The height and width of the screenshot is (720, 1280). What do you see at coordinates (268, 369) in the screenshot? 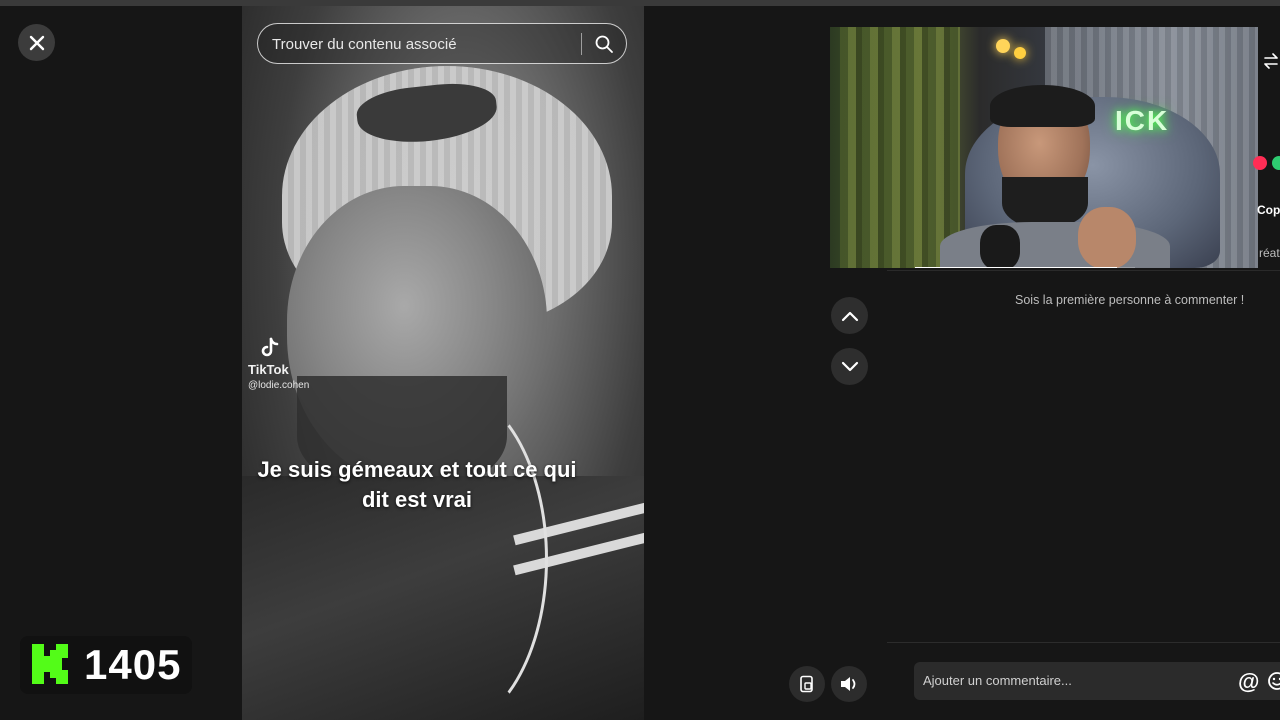
I see `tiktok-watermark-name: TikTok` at bounding box center [268, 369].